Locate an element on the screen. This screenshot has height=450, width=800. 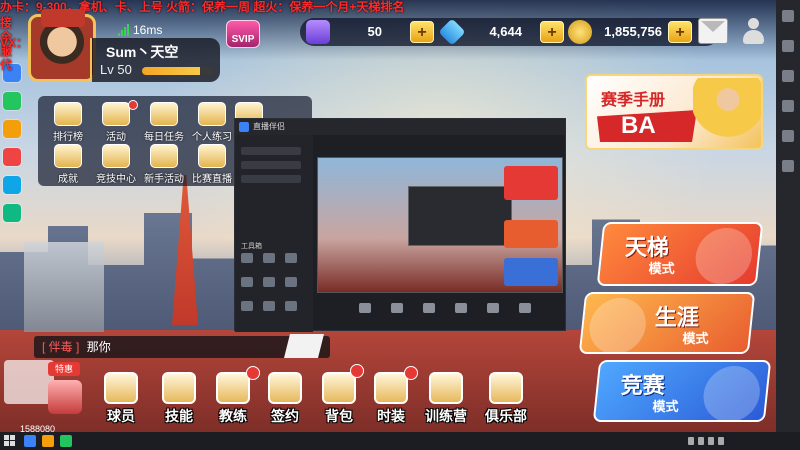
nav-club: 俱乐部 is located at coordinates (506, 401).